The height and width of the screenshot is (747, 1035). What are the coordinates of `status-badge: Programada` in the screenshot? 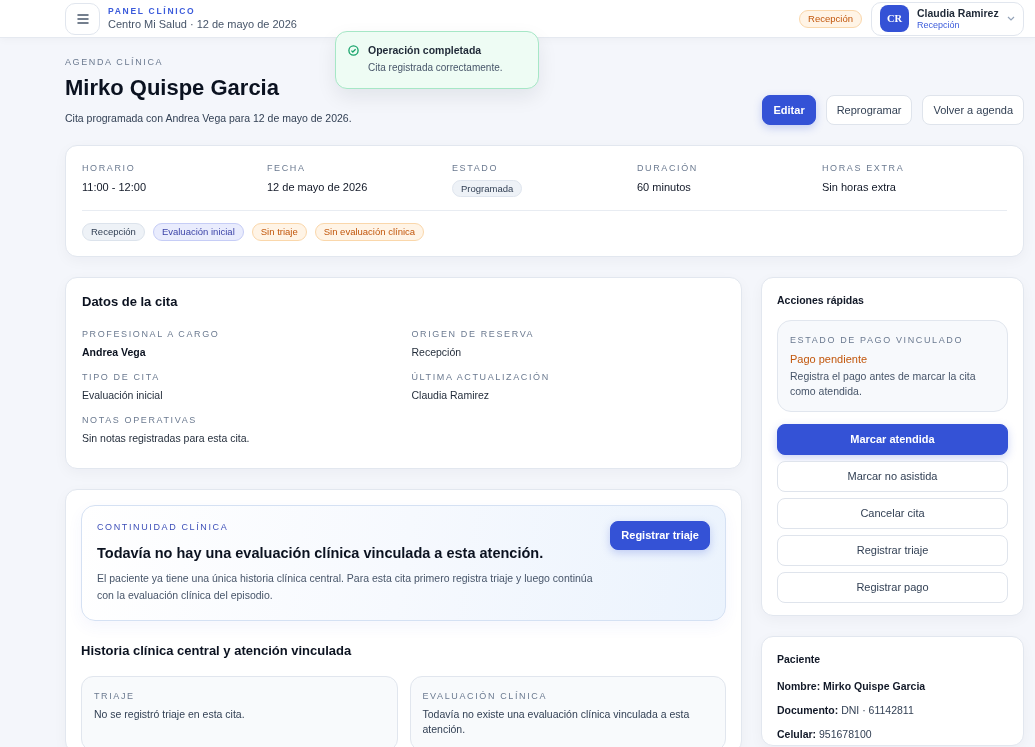 It's located at (487, 188).